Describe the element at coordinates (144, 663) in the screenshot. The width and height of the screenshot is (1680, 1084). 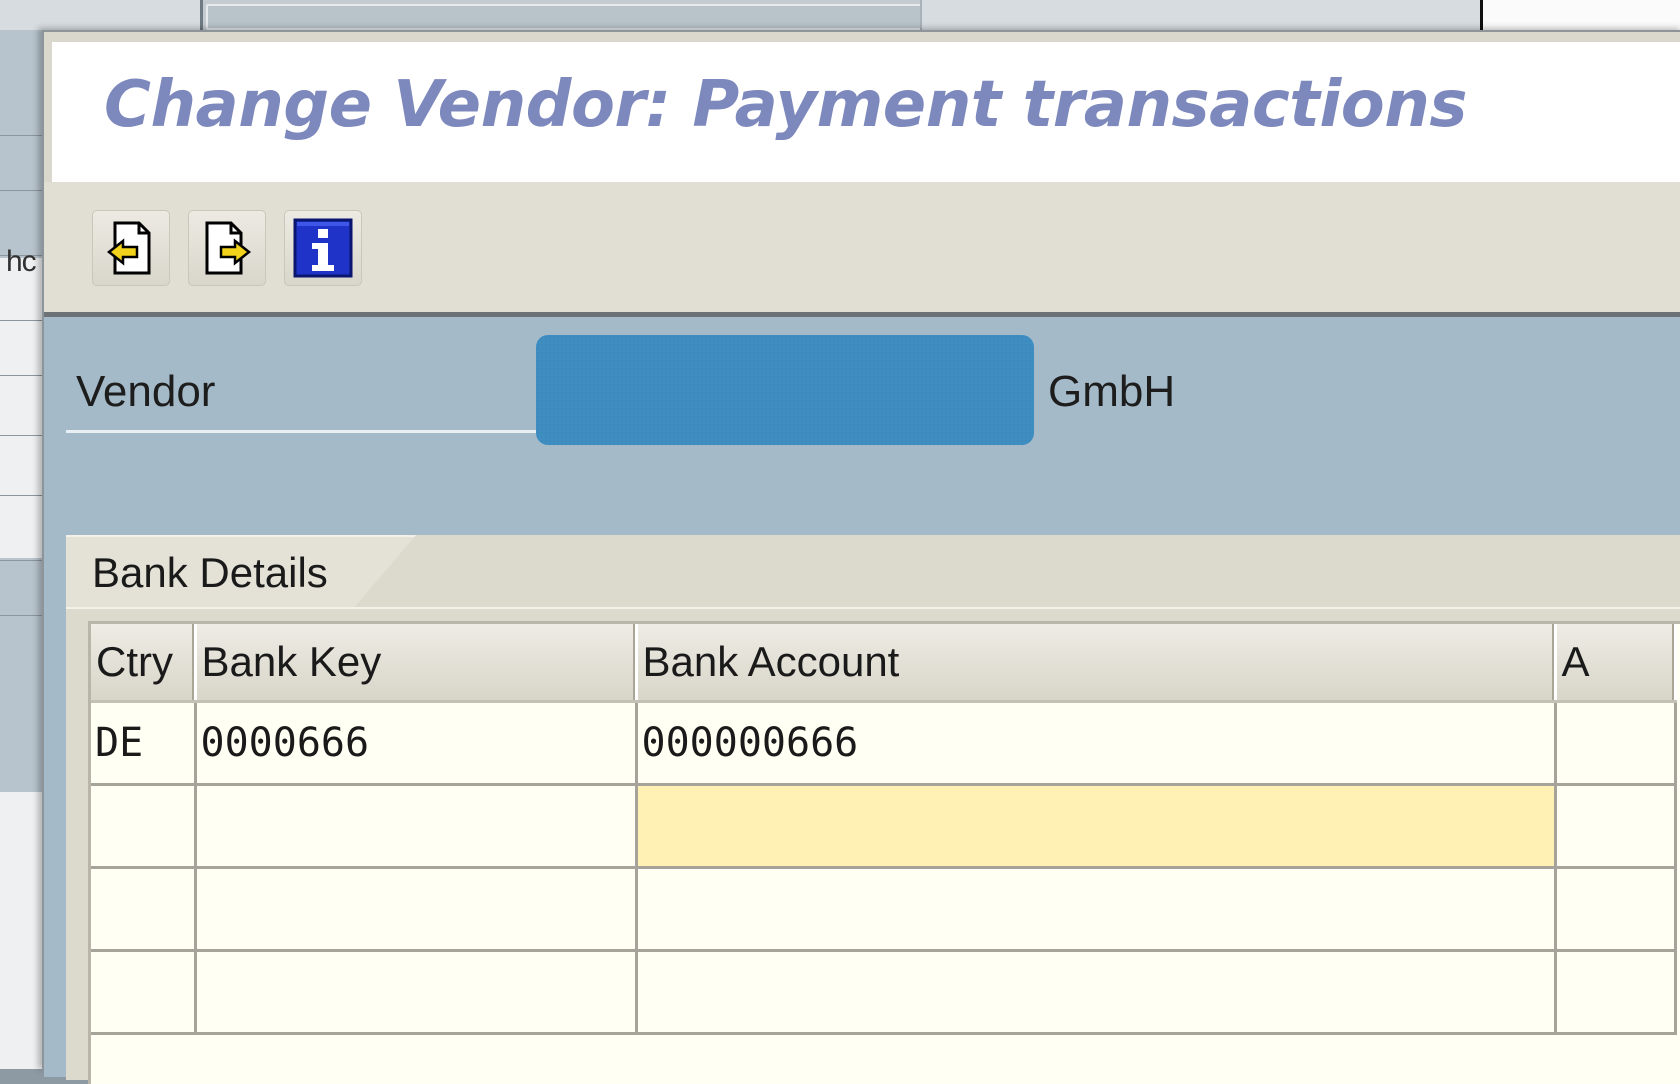
I see `column-header-country: Ctry` at that location.